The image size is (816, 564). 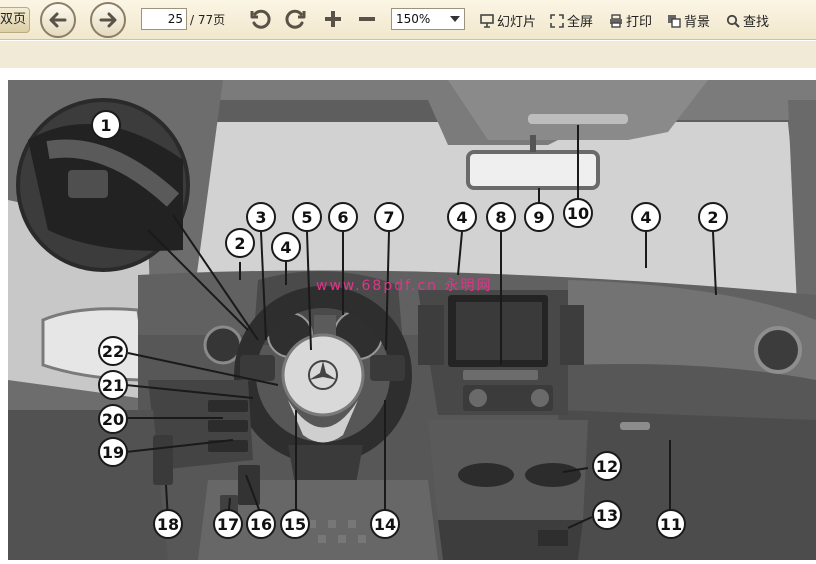 What do you see at coordinates (113, 452) in the screenshot?
I see `callout-19: 19` at bounding box center [113, 452].